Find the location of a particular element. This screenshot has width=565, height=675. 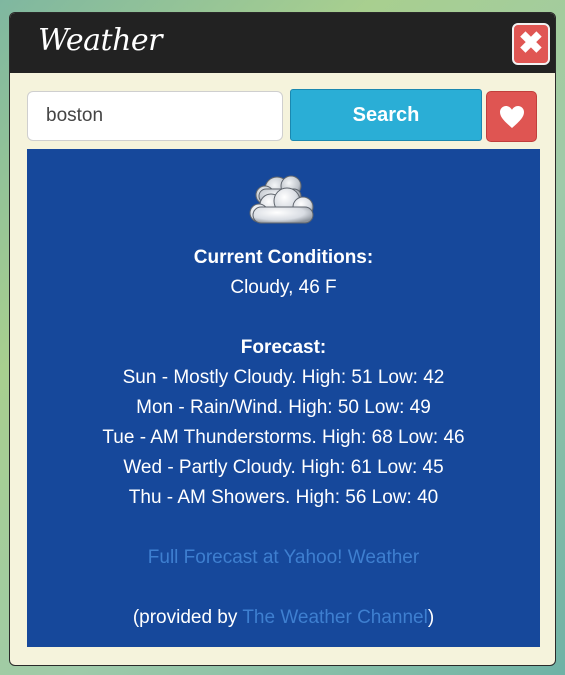

provided-by-prefix: (provided by is located at coordinates (187, 617).